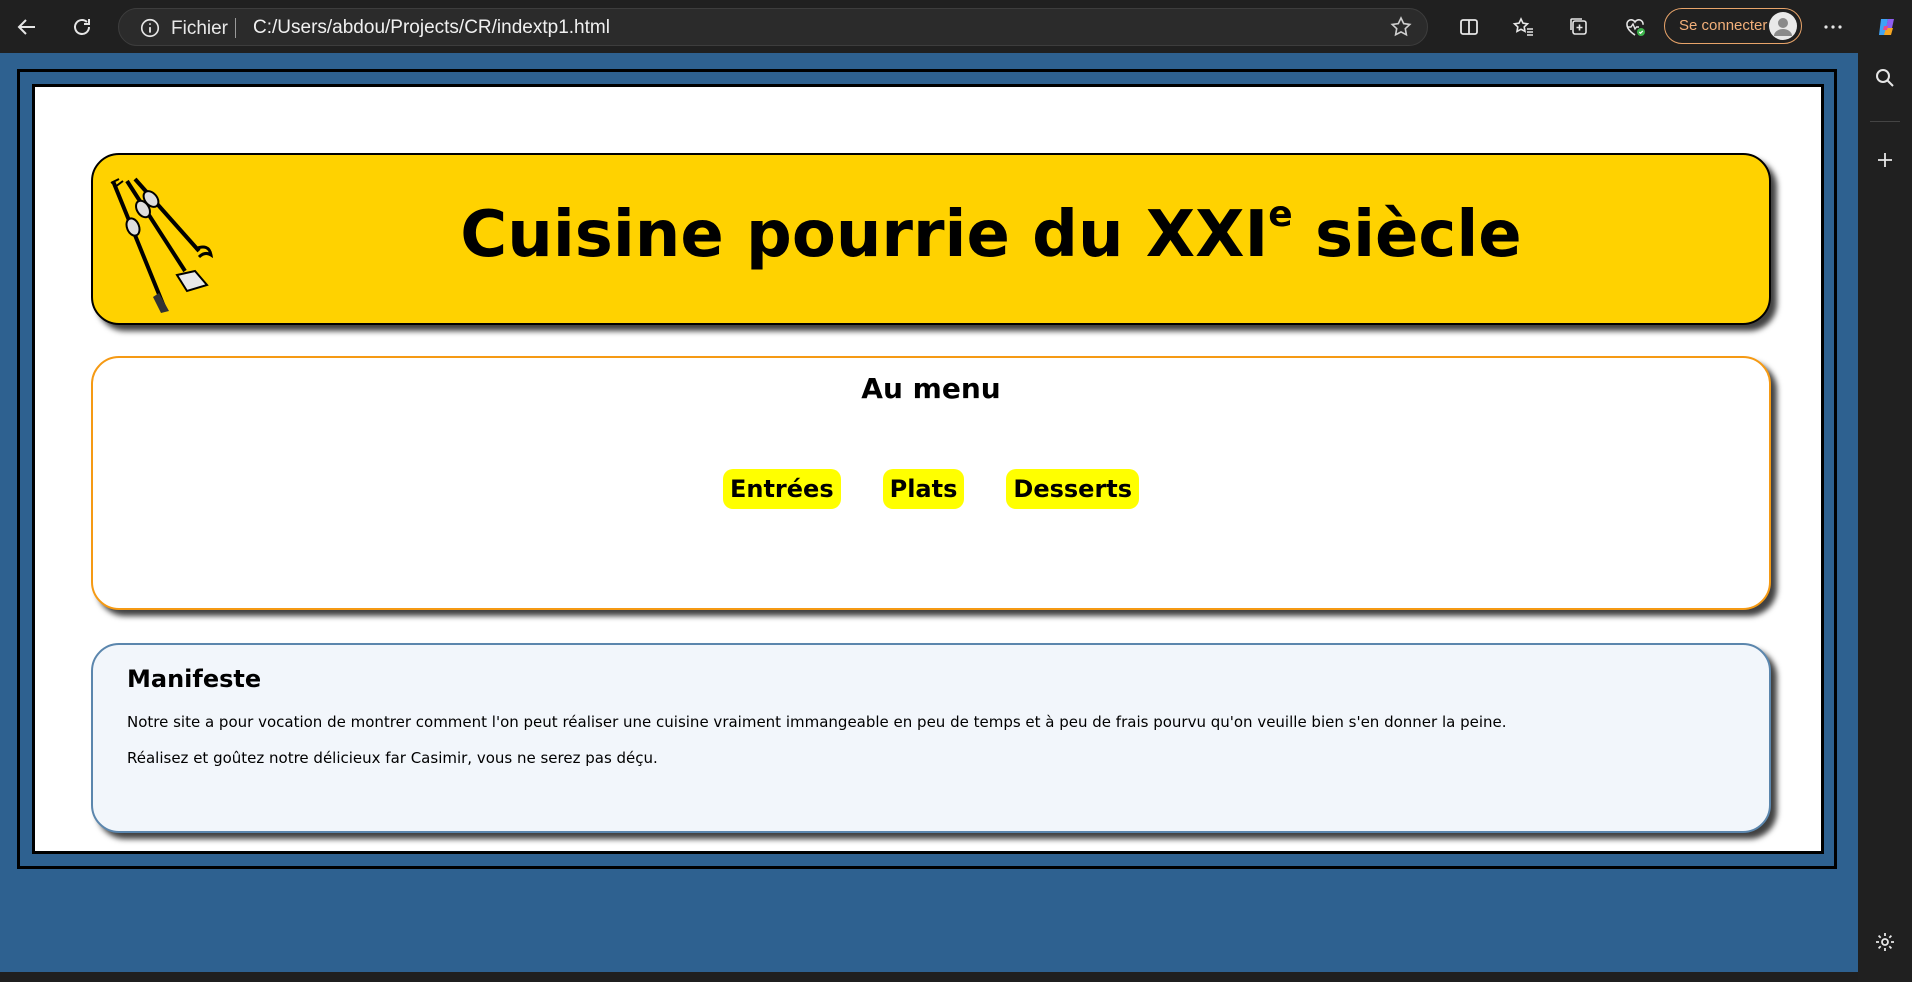  What do you see at coordinates (235, 28) in the screenshot?
I see `address-separator` at bounding box center [235, 28].